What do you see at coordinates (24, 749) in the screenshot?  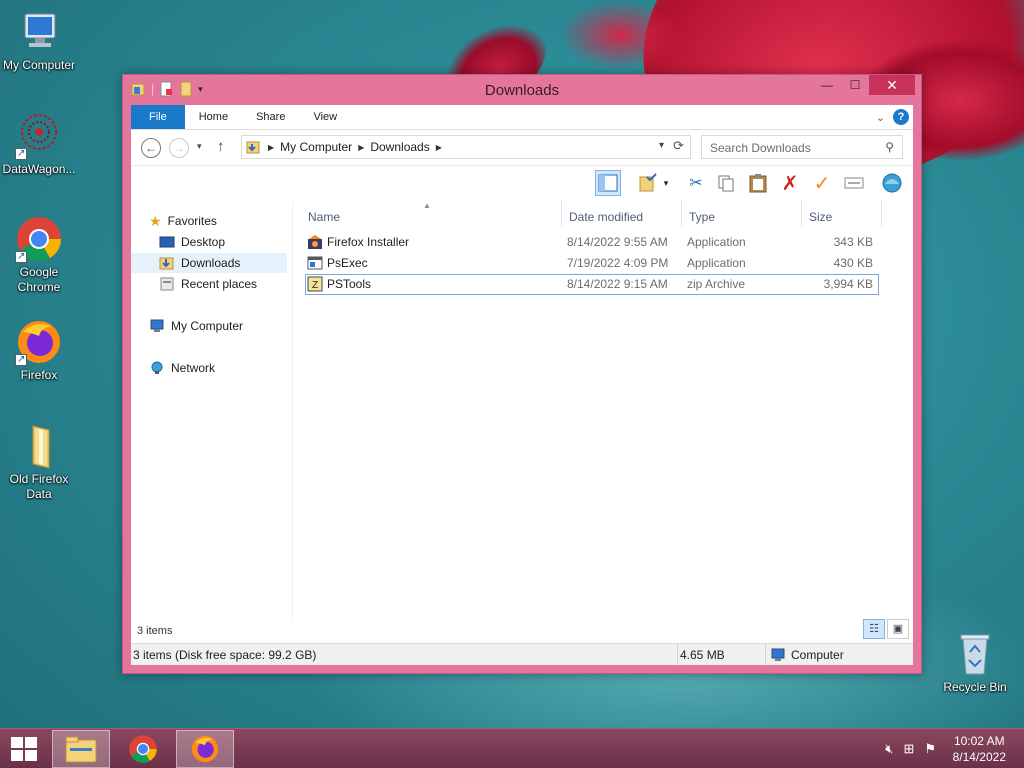 I see `start-button` at bounding box center [24, 749].